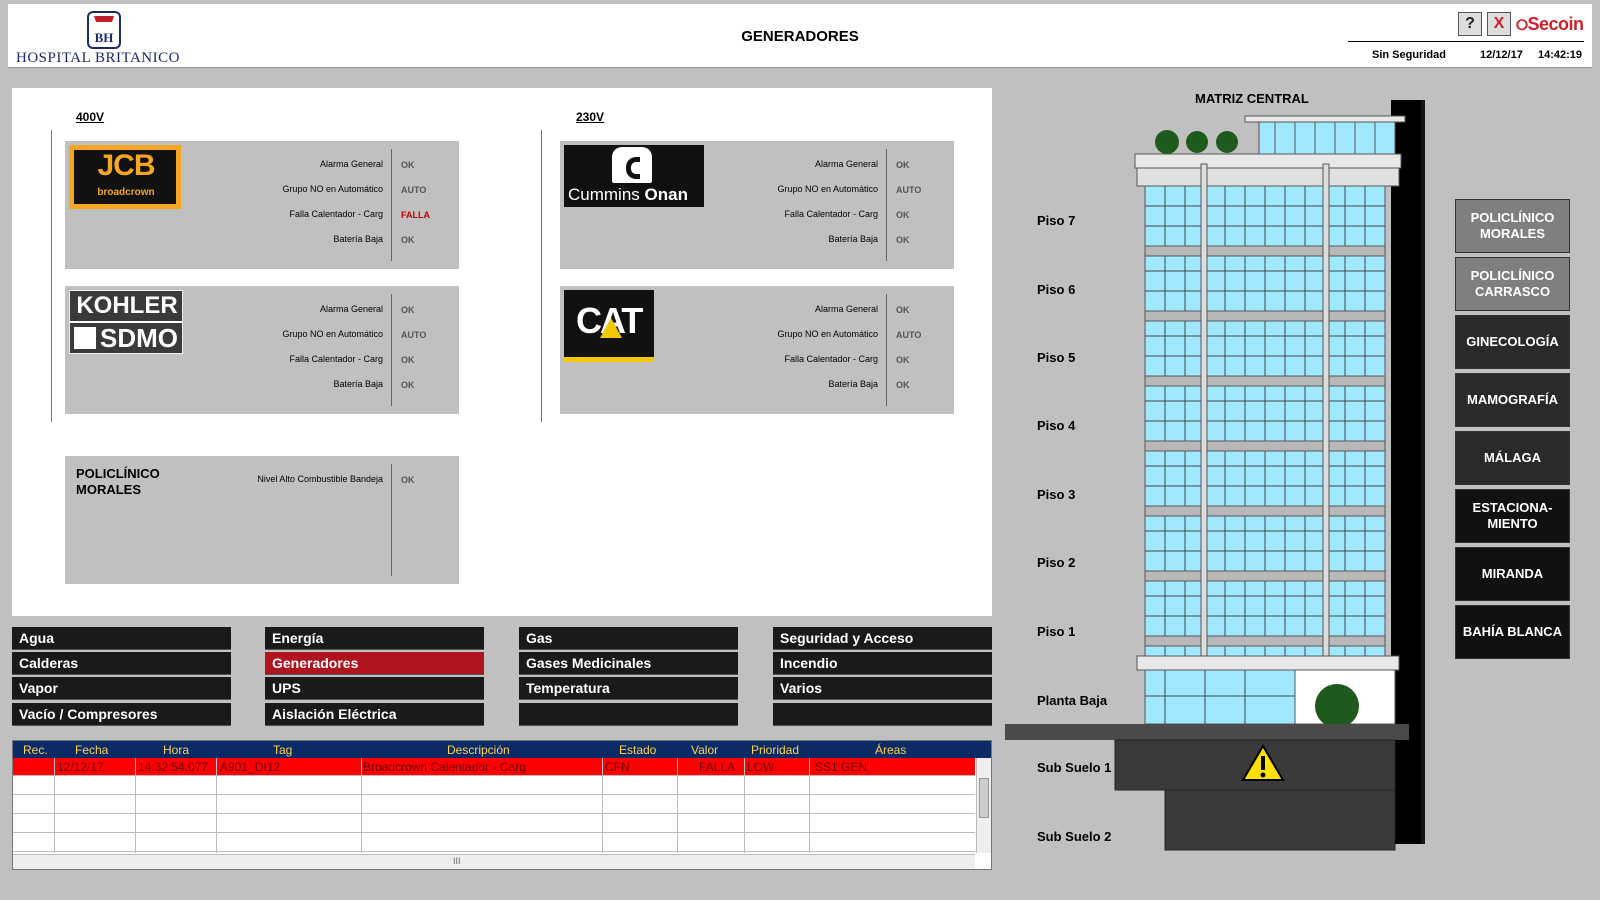 The height and width of the screenshot is (900, 1600). What do you see at coordinates (1512, 226) in the screenshot?
I see `site-button-policlinico-morales: POLICLÍNICO MORALES` at bounding box center [1512, 226].